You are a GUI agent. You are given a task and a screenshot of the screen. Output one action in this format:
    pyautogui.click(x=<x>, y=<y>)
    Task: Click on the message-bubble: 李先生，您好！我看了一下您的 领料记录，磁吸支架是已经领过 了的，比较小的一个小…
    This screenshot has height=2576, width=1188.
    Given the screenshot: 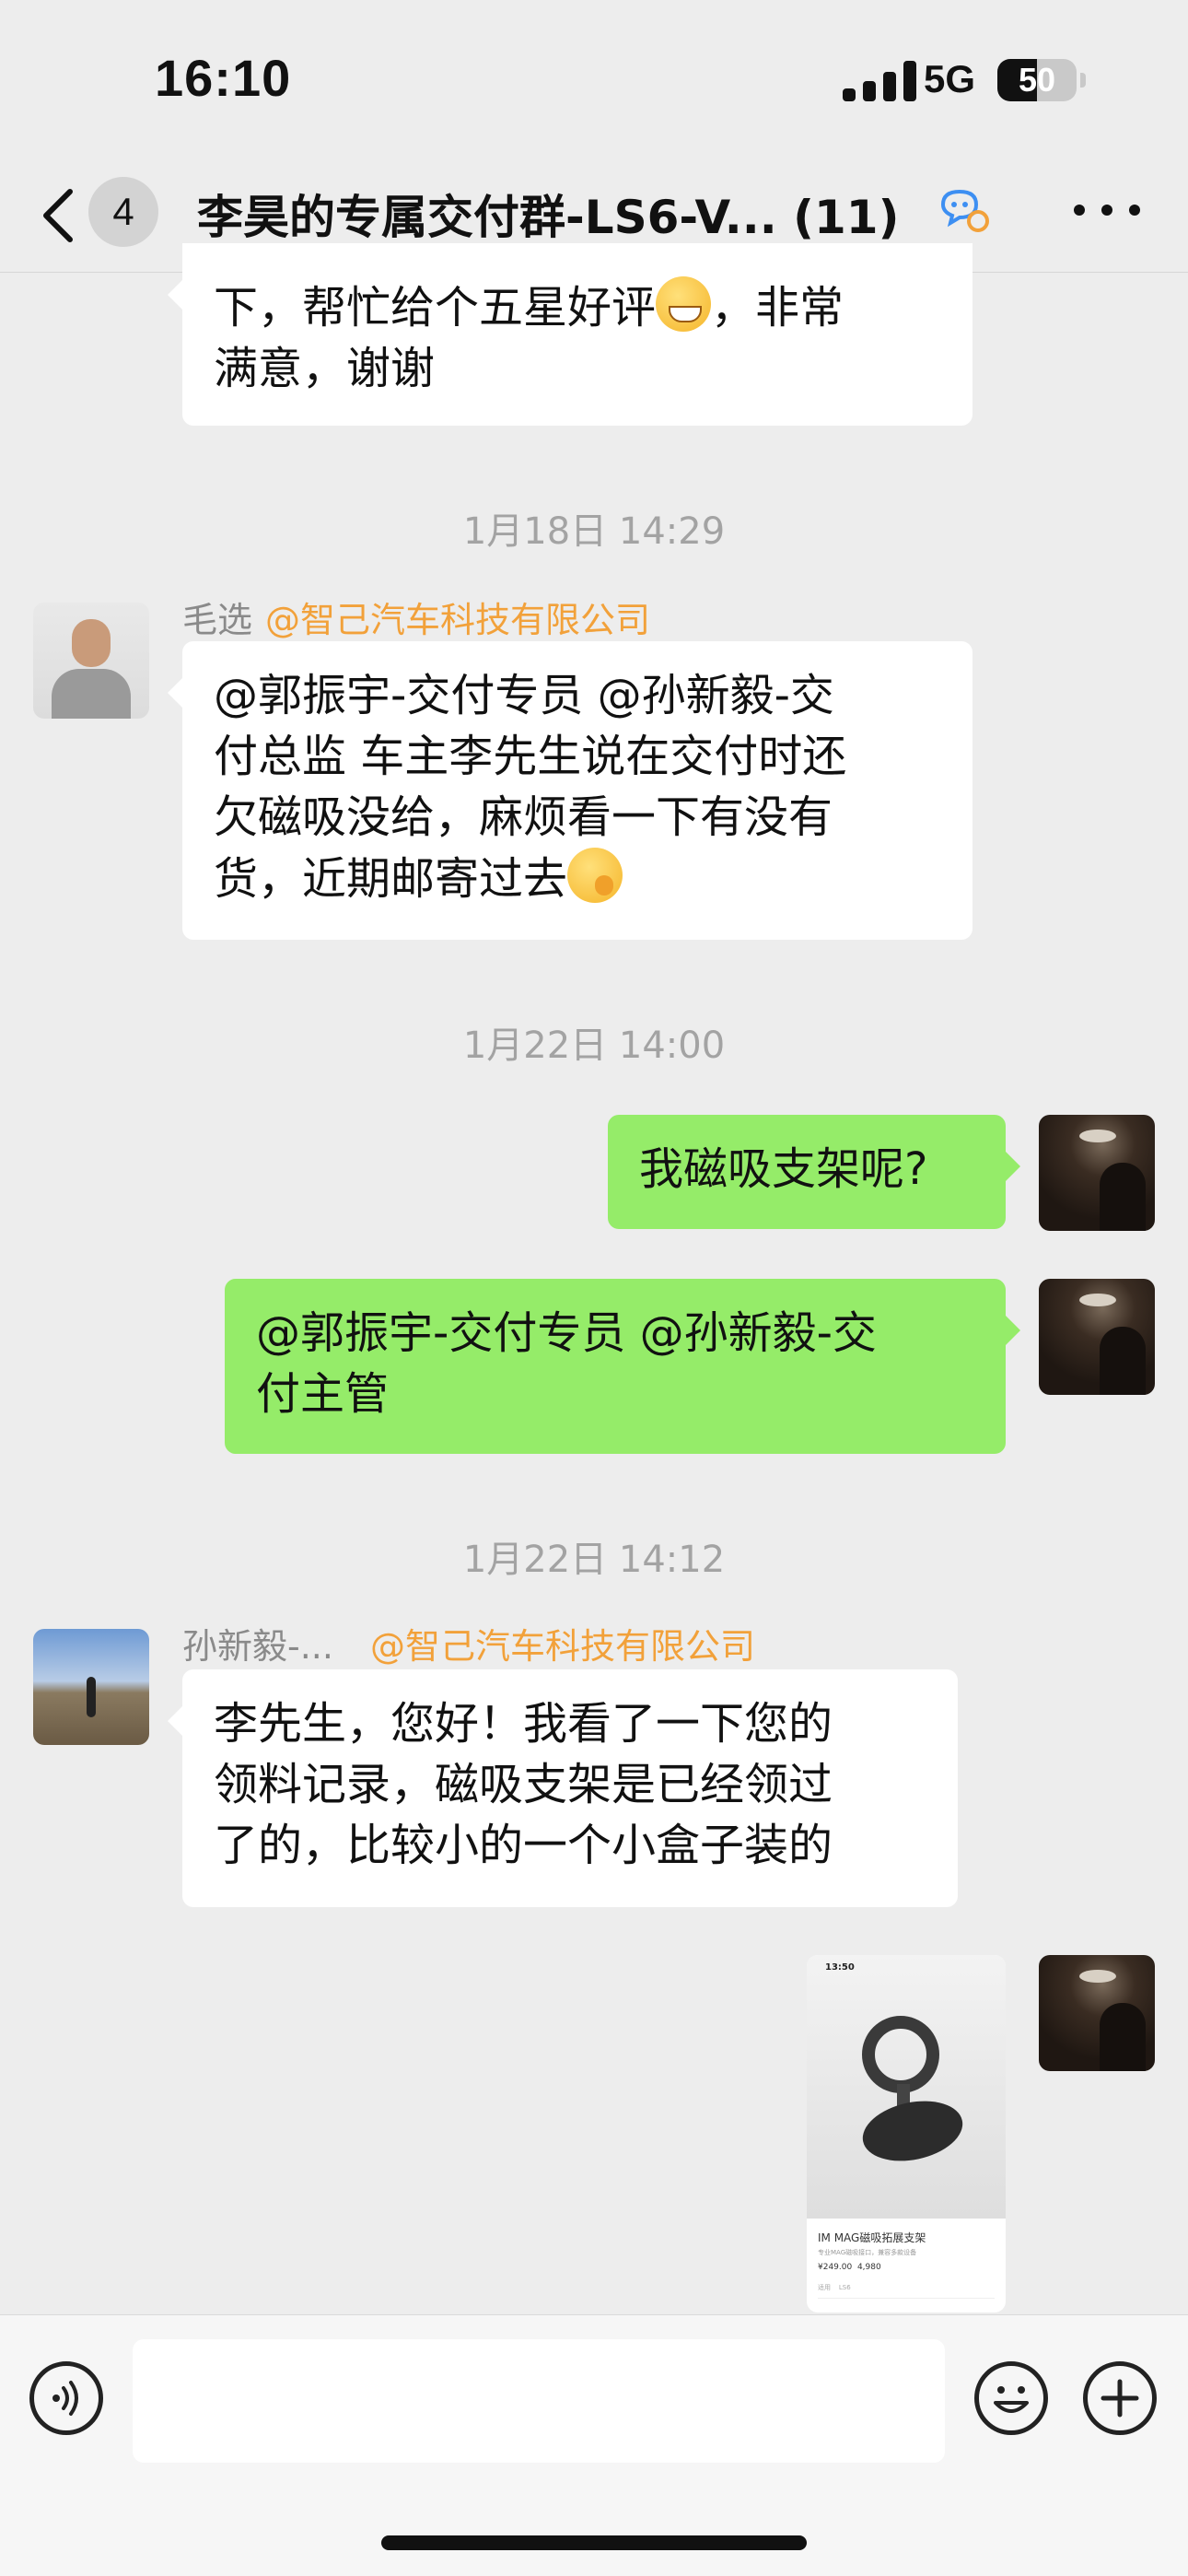 What is the action you would take?
    pyautogui.click(x=563, y=1788)
    